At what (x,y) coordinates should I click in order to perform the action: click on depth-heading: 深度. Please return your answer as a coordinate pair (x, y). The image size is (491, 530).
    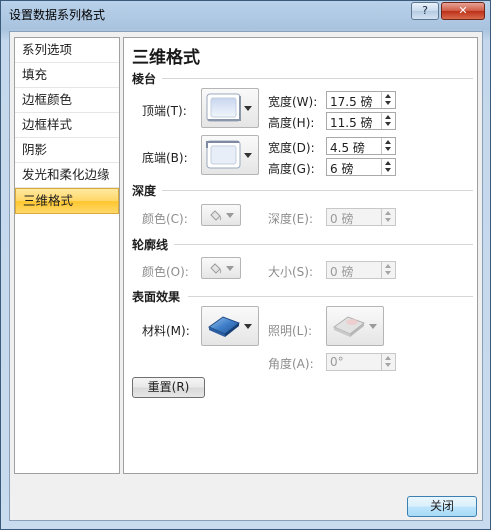
    Looking at the image, I should click on (144, 191).